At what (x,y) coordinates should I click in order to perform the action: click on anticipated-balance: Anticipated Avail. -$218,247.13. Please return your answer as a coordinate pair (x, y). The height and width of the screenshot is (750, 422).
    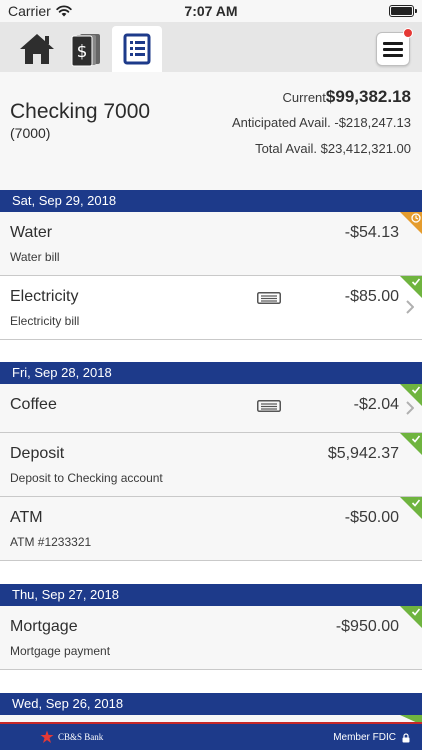
    Looking at the image, I should click on (321, 127).